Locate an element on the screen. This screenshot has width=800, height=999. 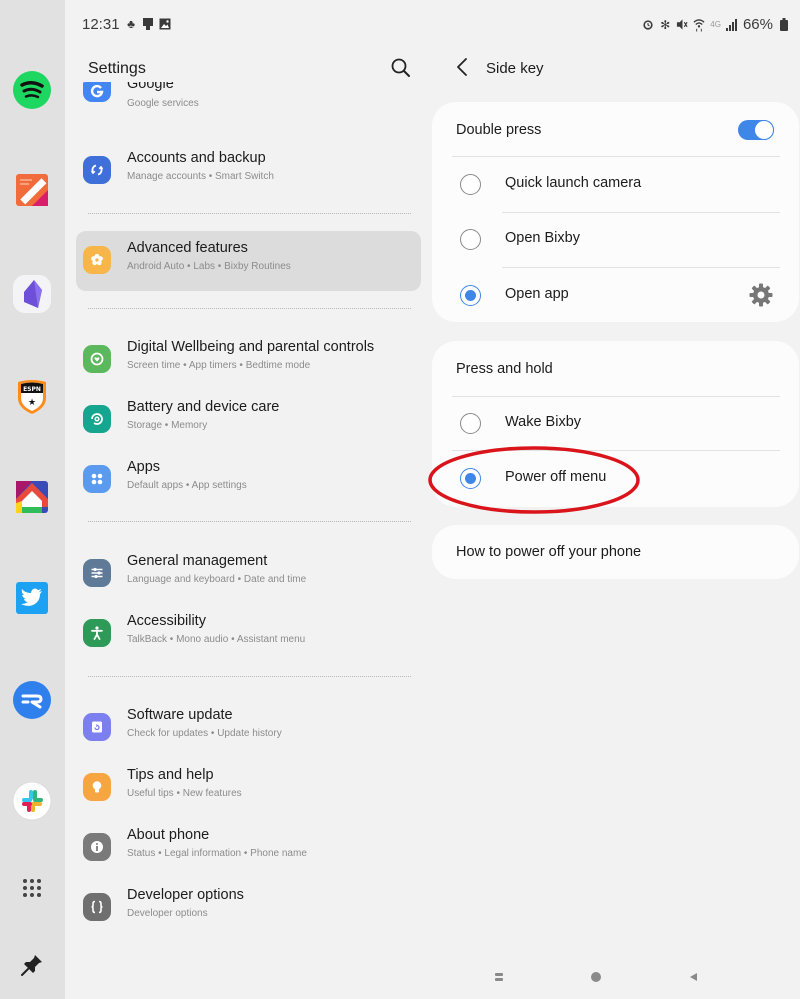
dock-app-notes is located at coordinates (32, 190).